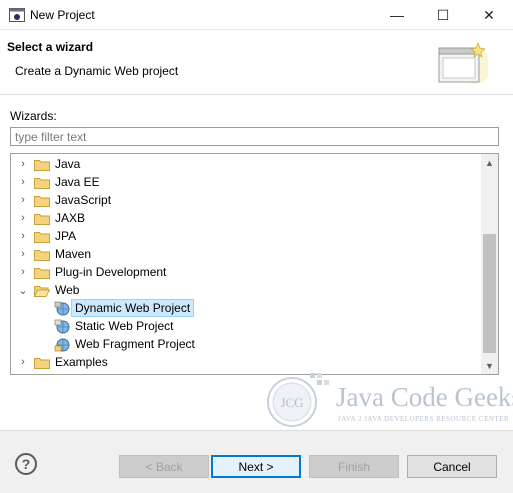 The width and height of the screenshot is (513, 493). What do you see at coordinates (245, 182) in the screenshot?
I see `tree-item-java-ee: › Java EE` at bounding box center [245, 182].